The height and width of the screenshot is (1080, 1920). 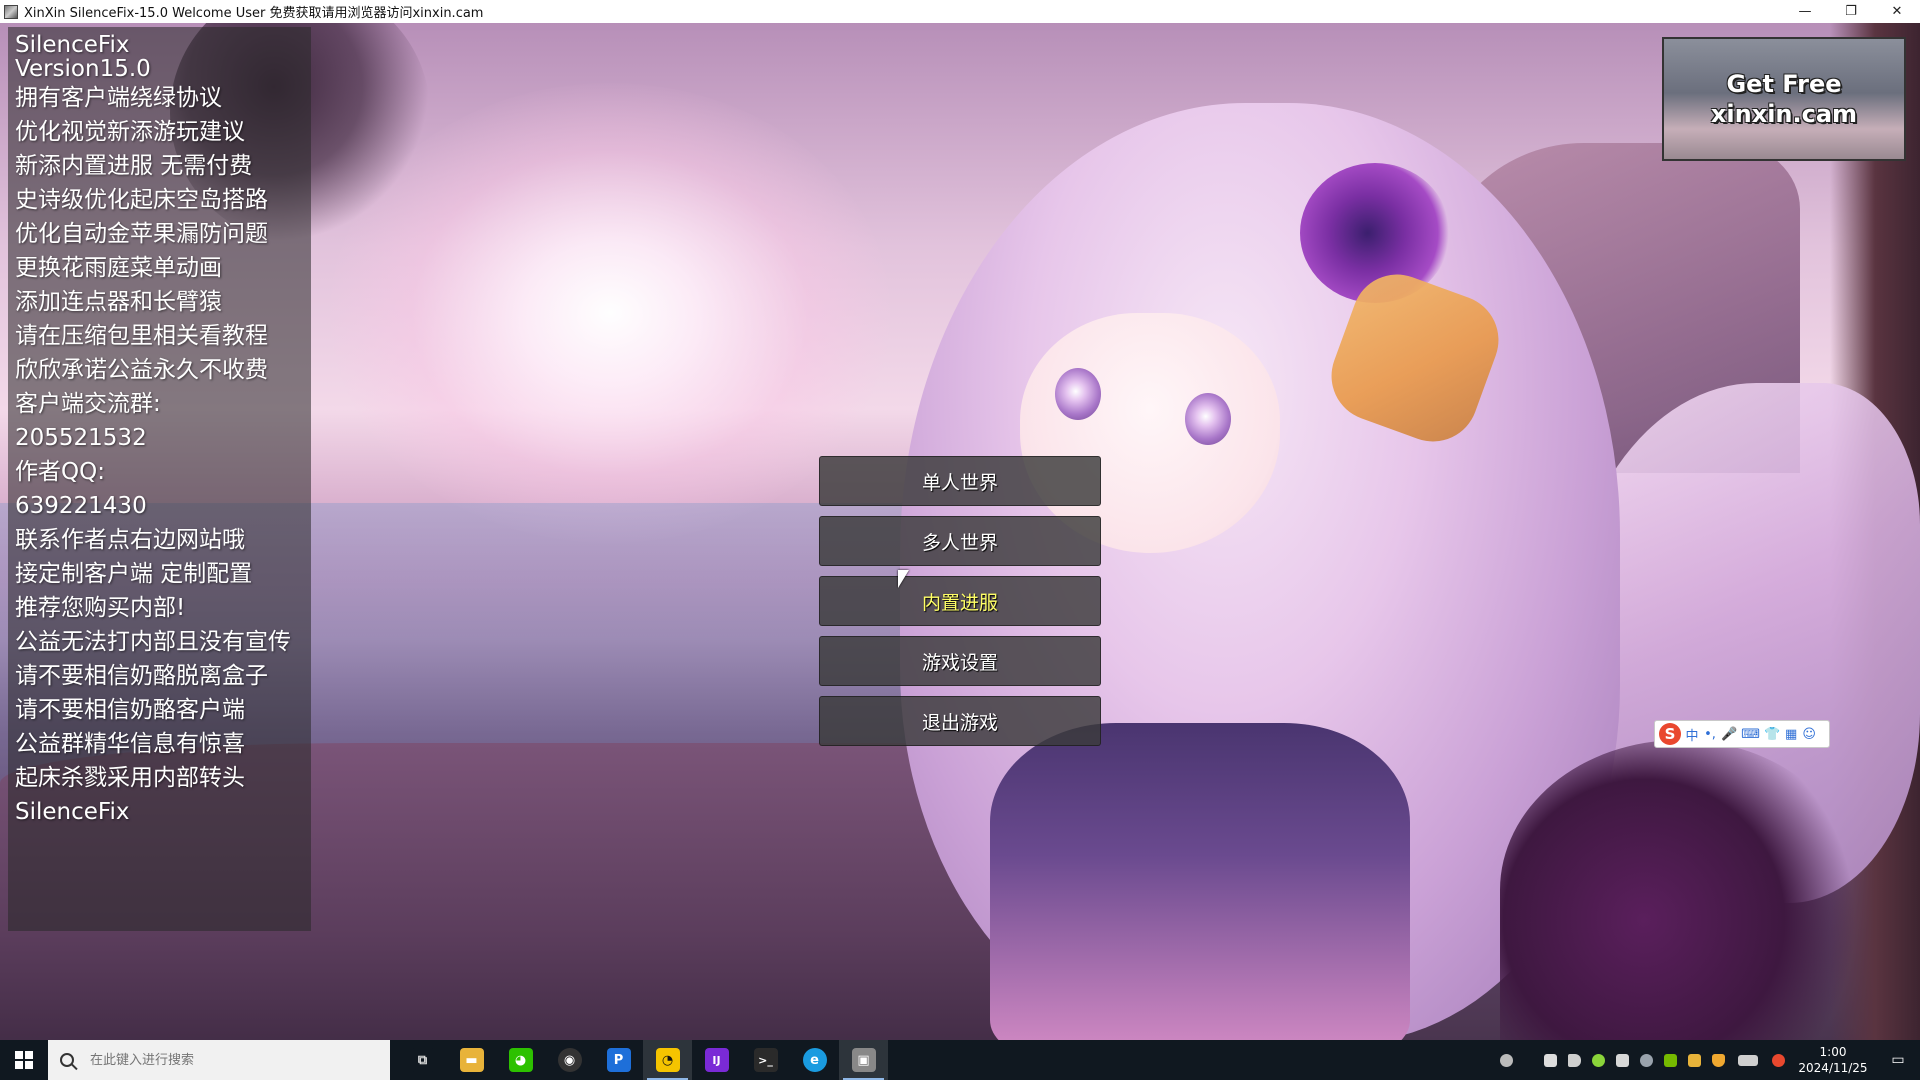 What do you see at coordinates (1574, 1060) in the screenshot?
I see `volume-icon` at bounding box center [1574, 1060].